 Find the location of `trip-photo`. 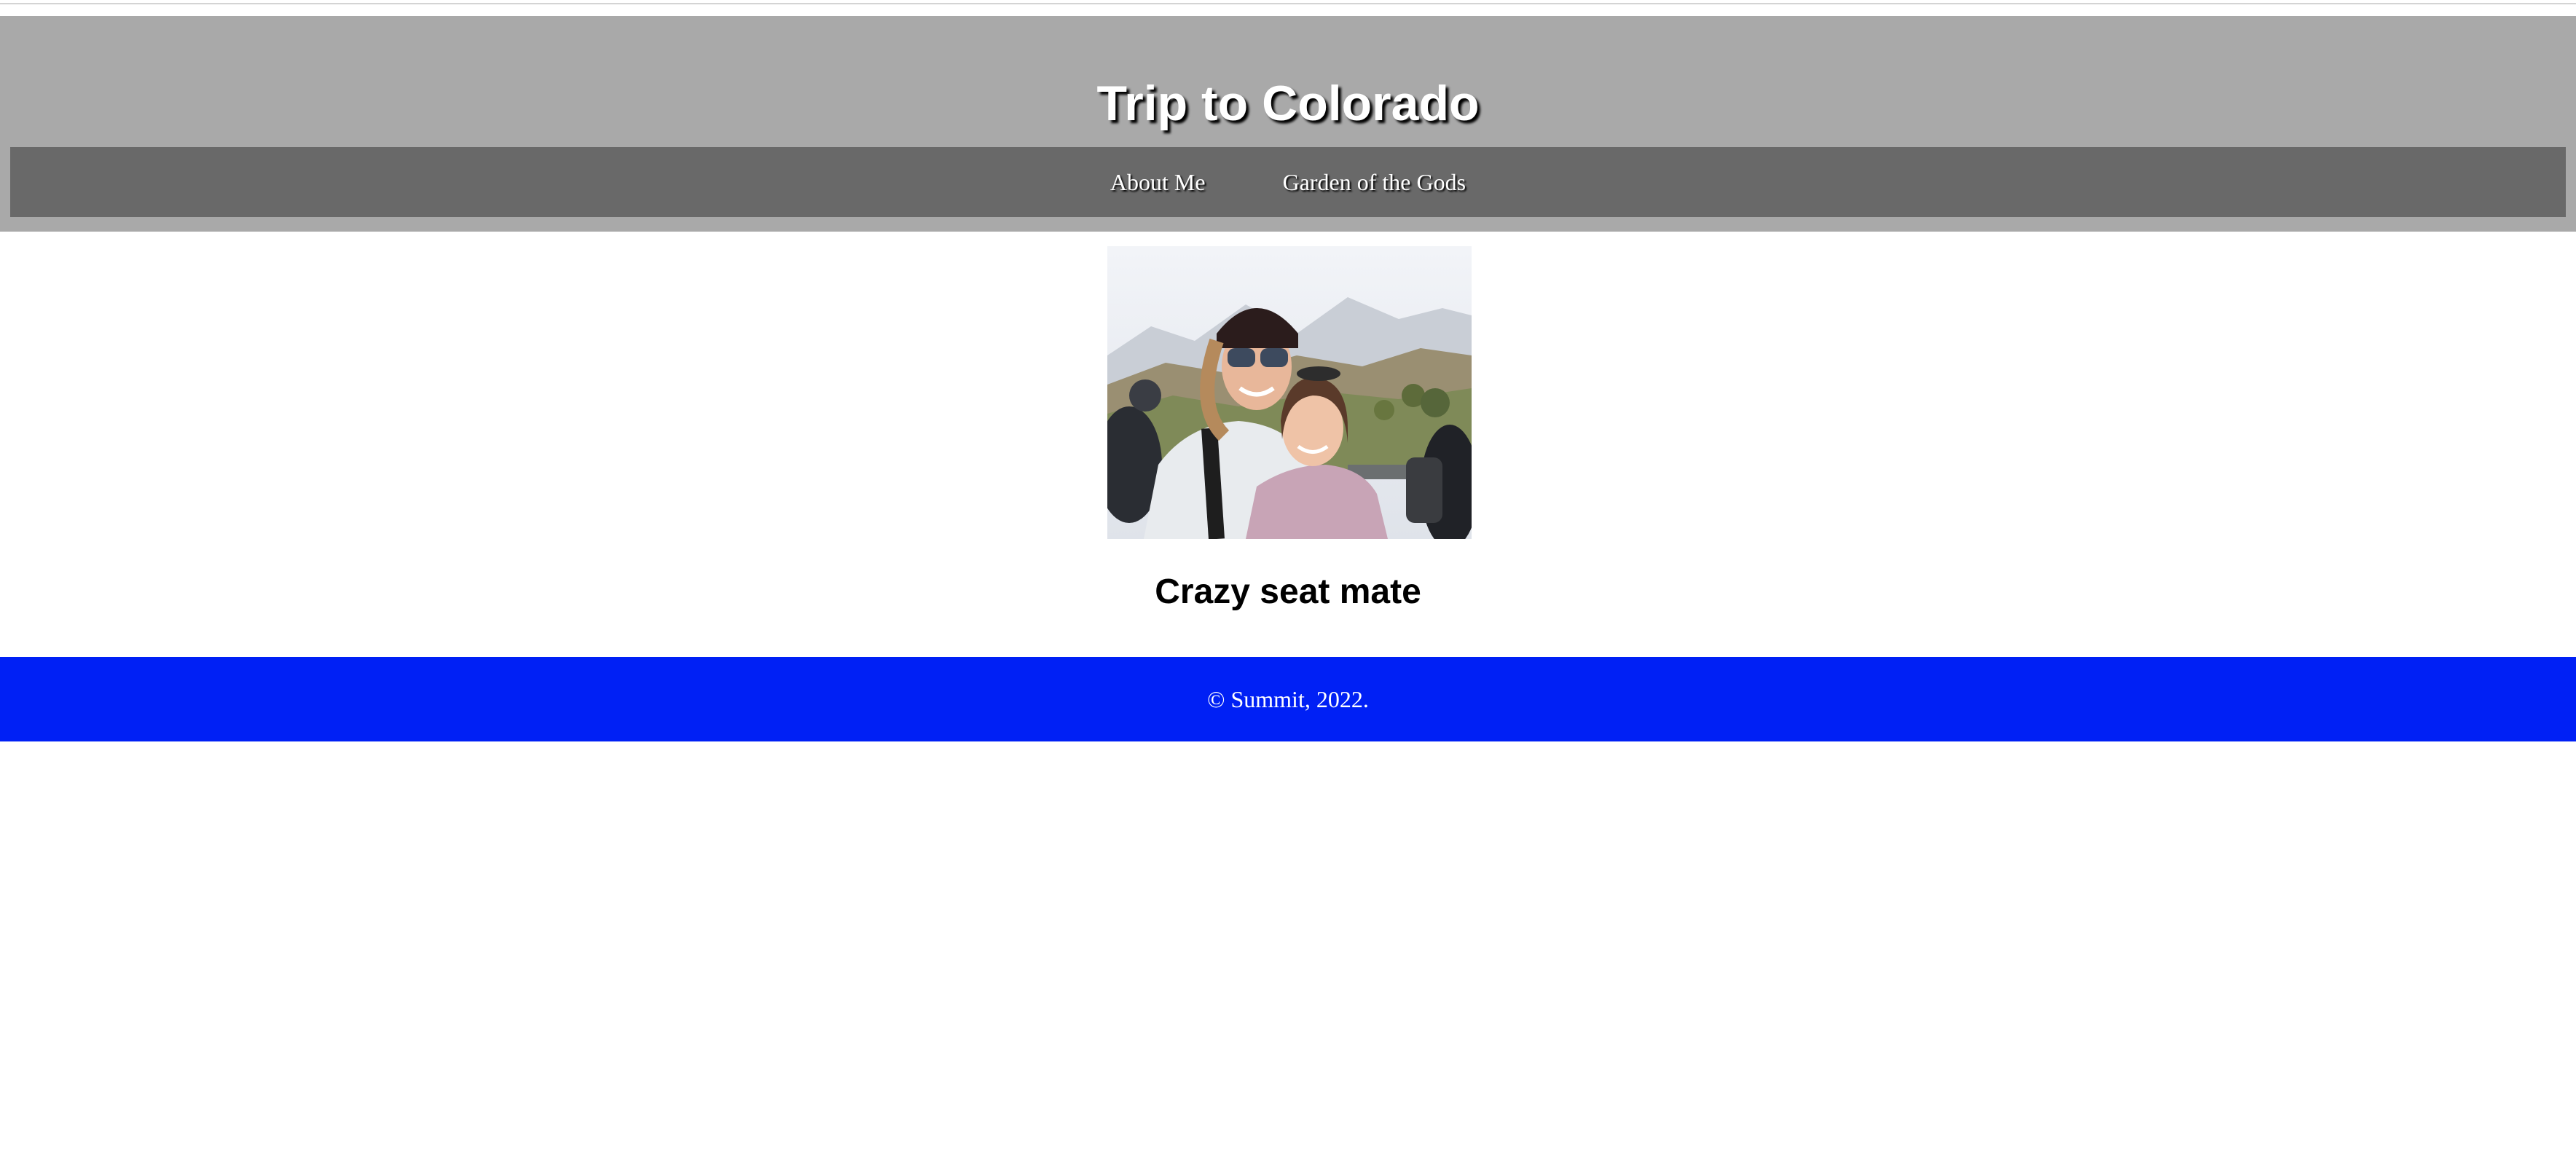

trip-photo is located at coordinates (1289, 392).